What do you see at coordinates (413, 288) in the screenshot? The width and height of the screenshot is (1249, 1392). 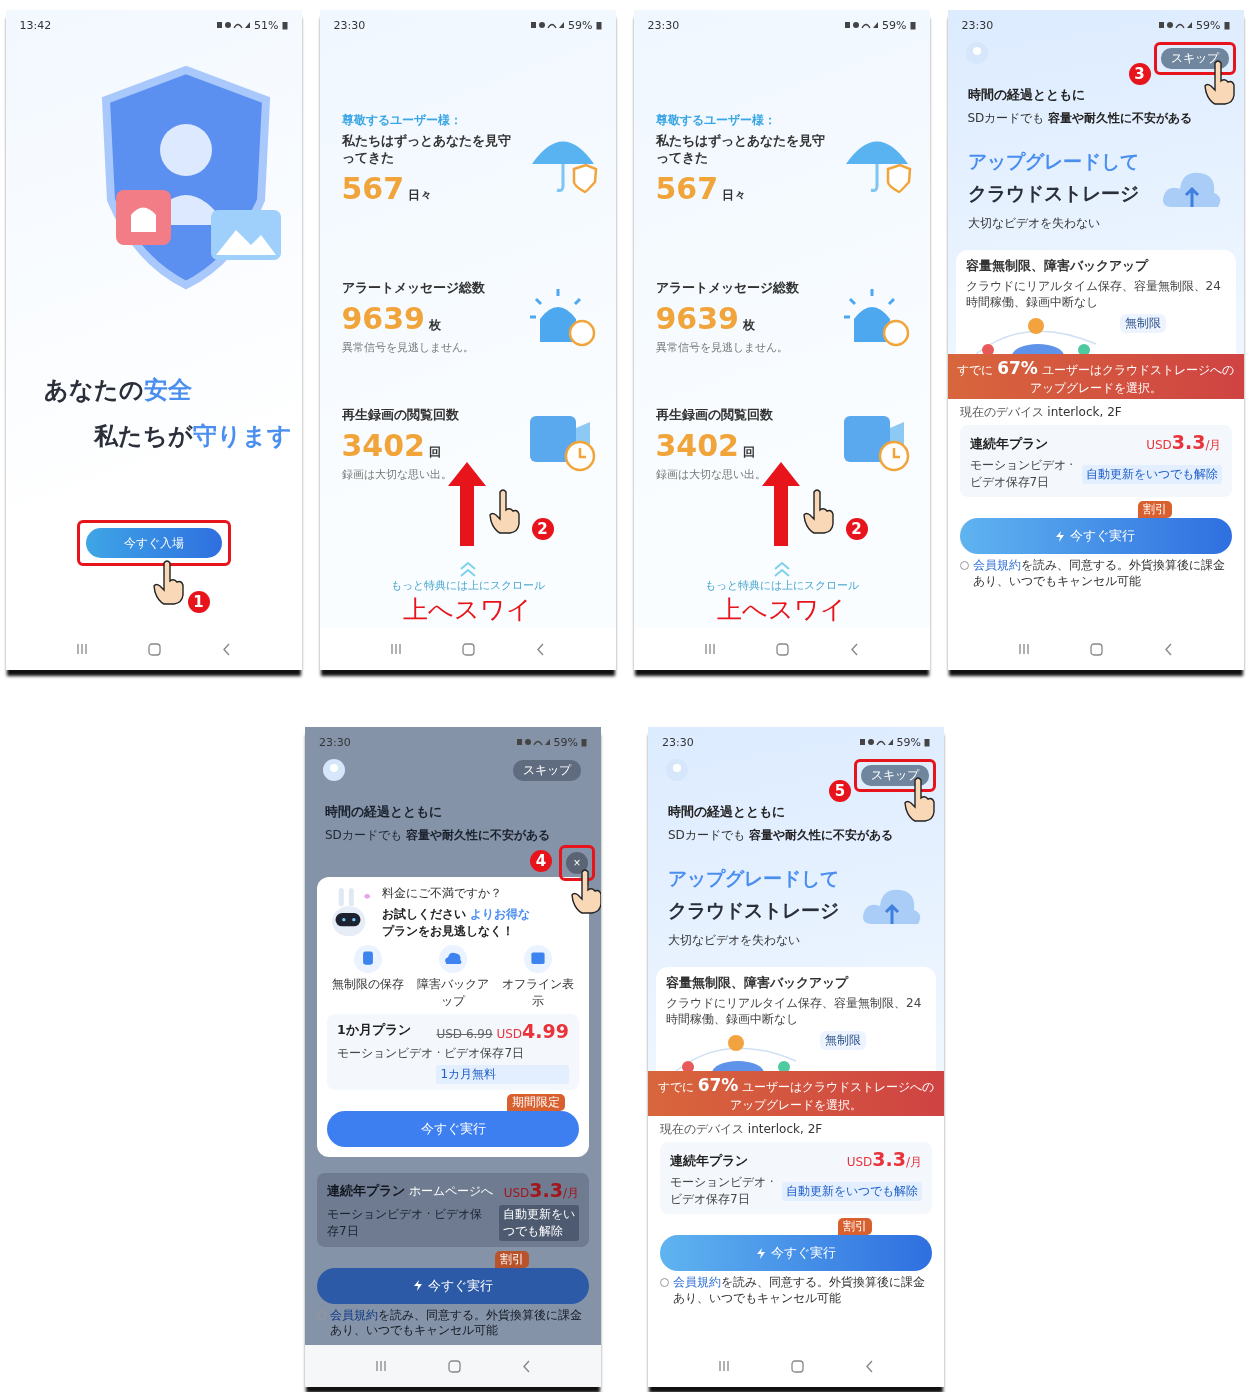 I see `stat-label: アラートメッセージ総数` at bounding box center [413, 288].